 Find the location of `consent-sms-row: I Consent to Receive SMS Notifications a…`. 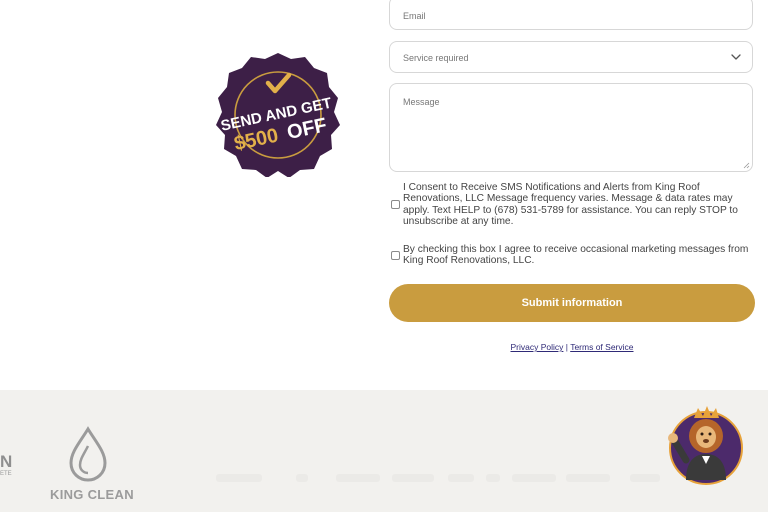

consent-sms-row: I Consent to Receive SMS Notifications a… is located at coordinates (572, 206).